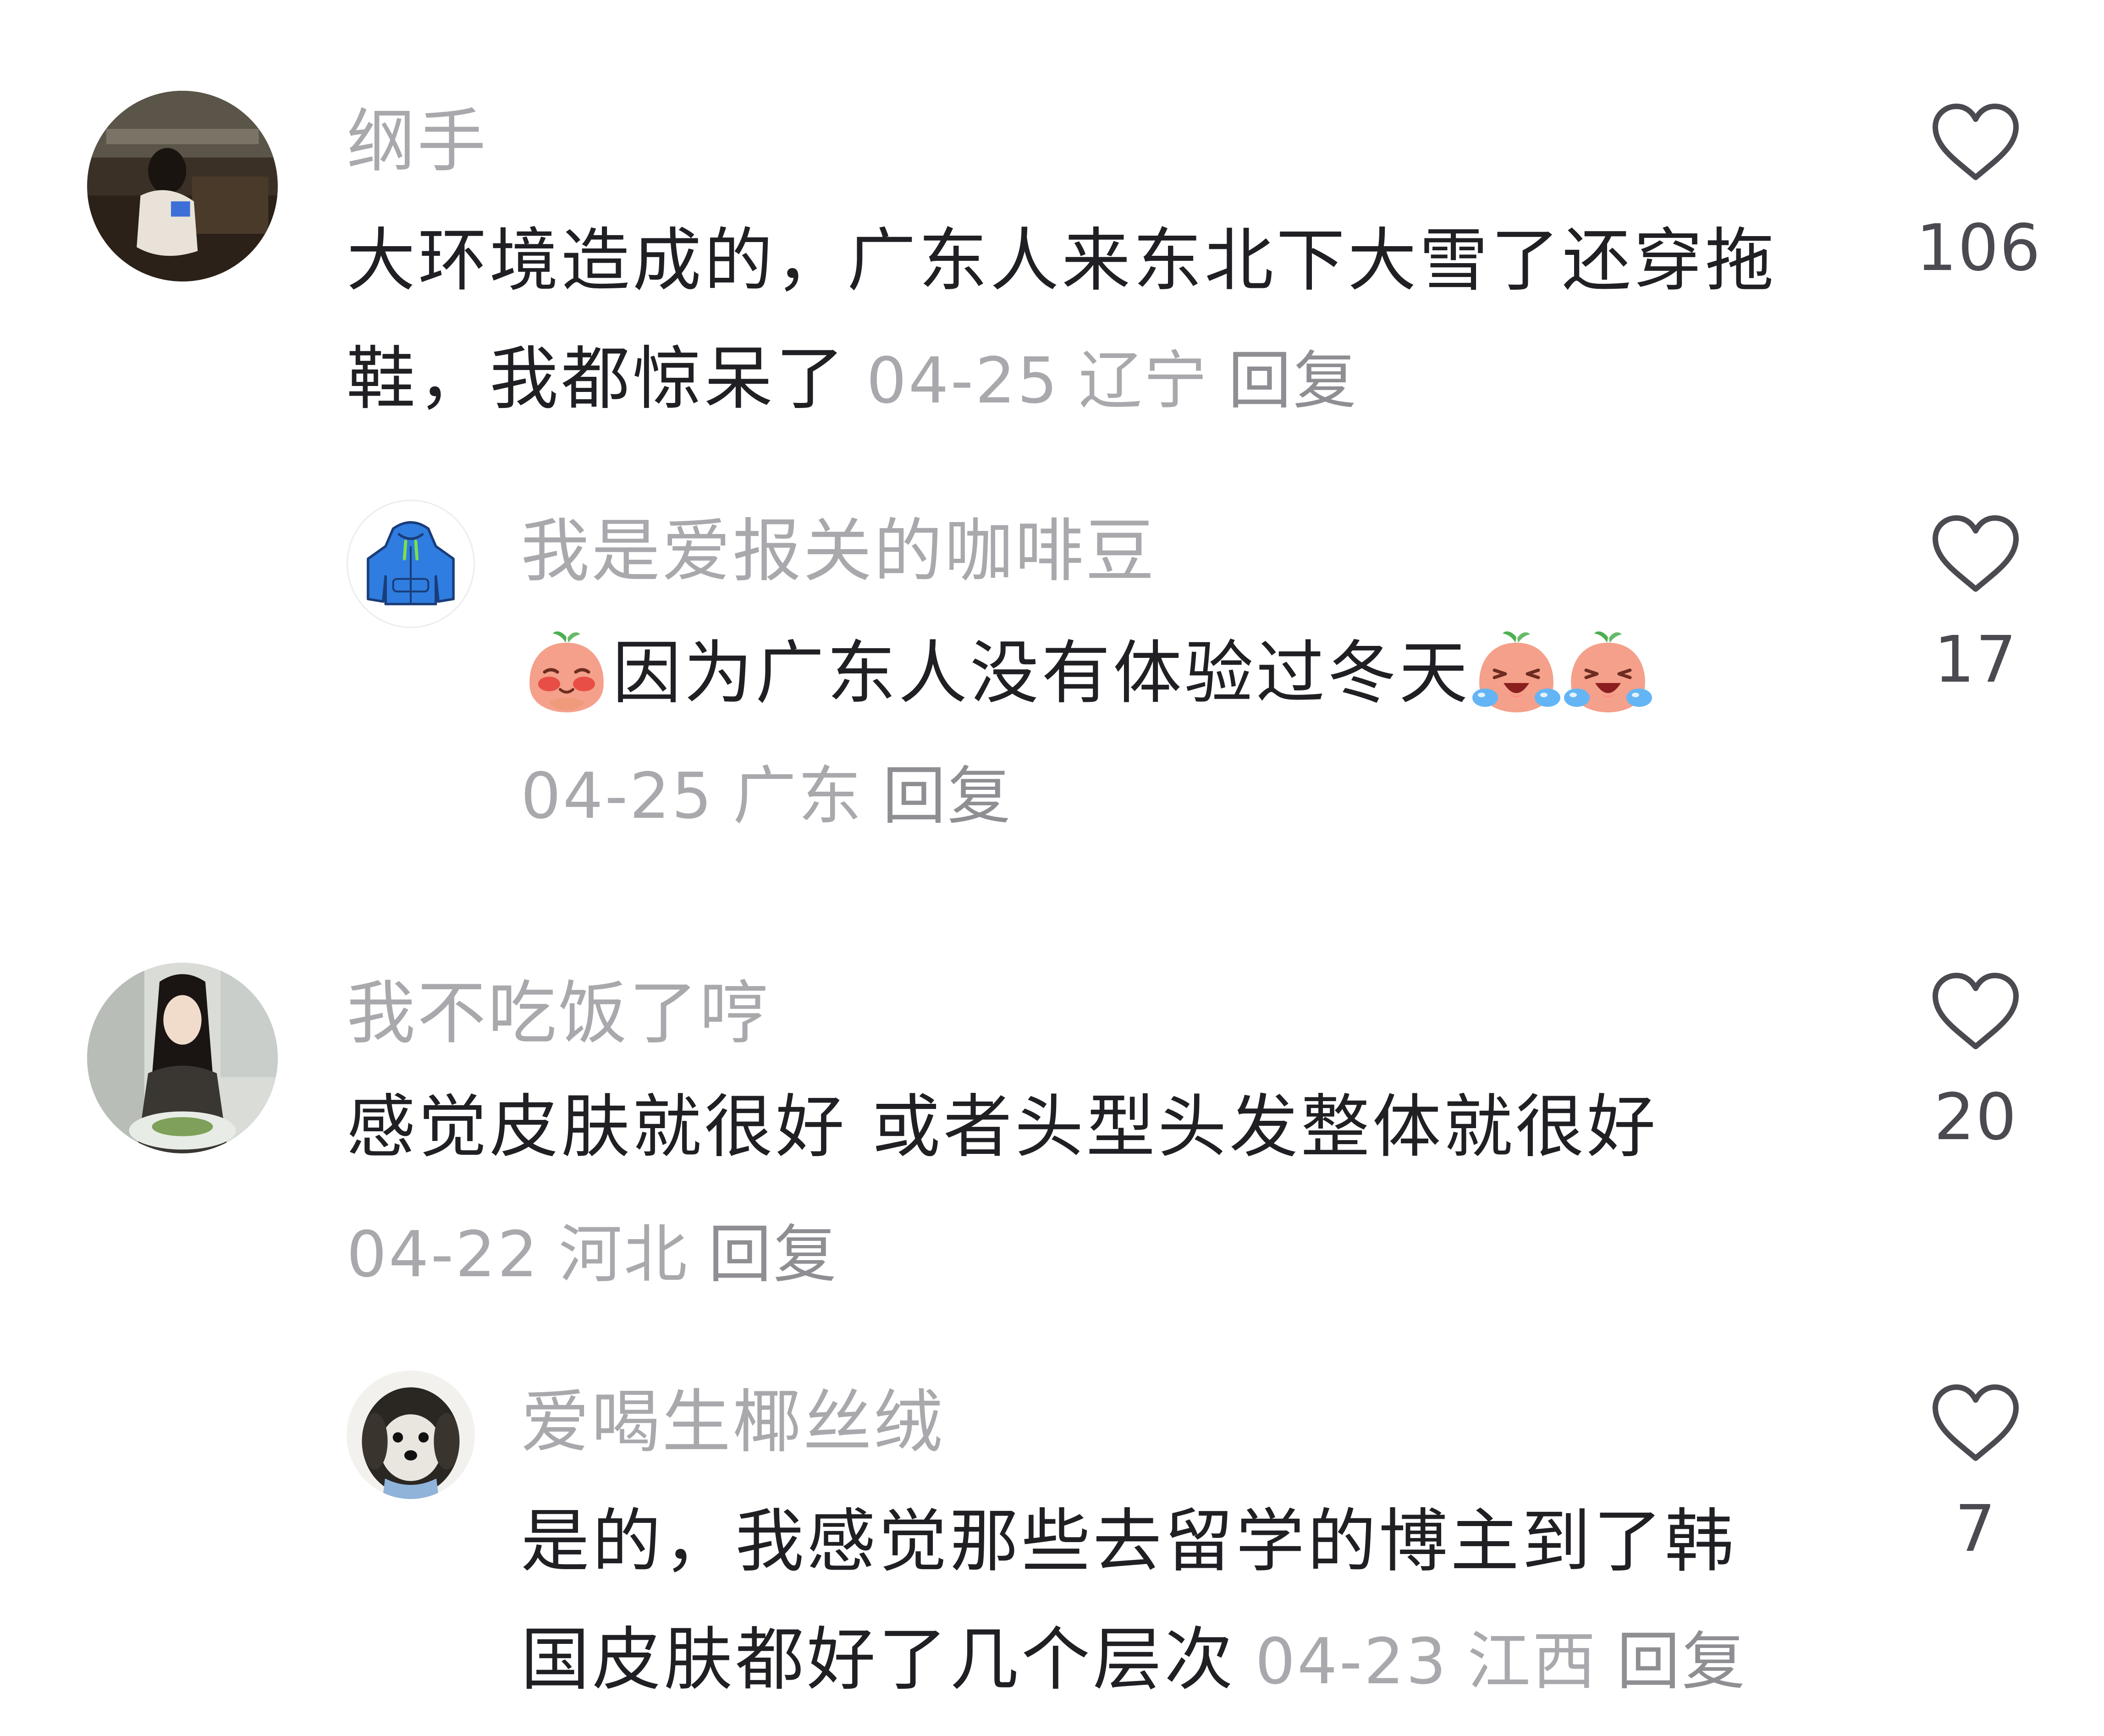 This screenshot has height=1736, width=2104. What do you see at coordinates (1976, 602) in the screenshot?
I see `like-control: 17` at bounding box center [1976, 602].